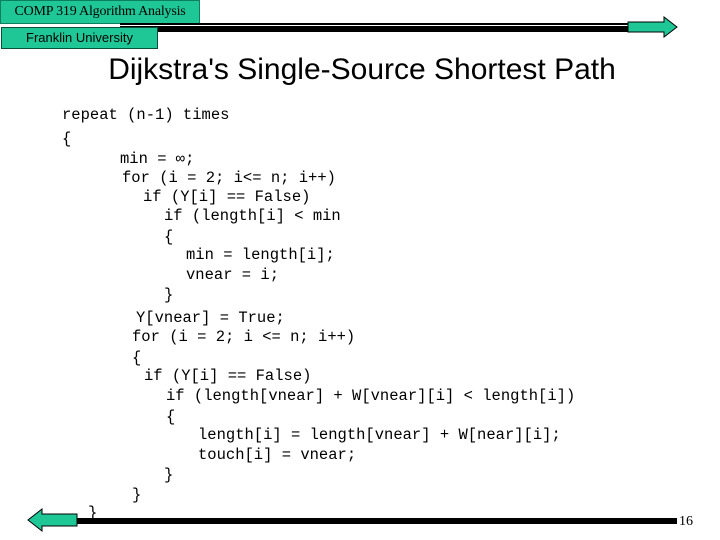 The image size is (720, 540). Describe the element at coordinates (277, 455) in the screenshot. I see `code-line: touch[i] = vnear;` at that location.